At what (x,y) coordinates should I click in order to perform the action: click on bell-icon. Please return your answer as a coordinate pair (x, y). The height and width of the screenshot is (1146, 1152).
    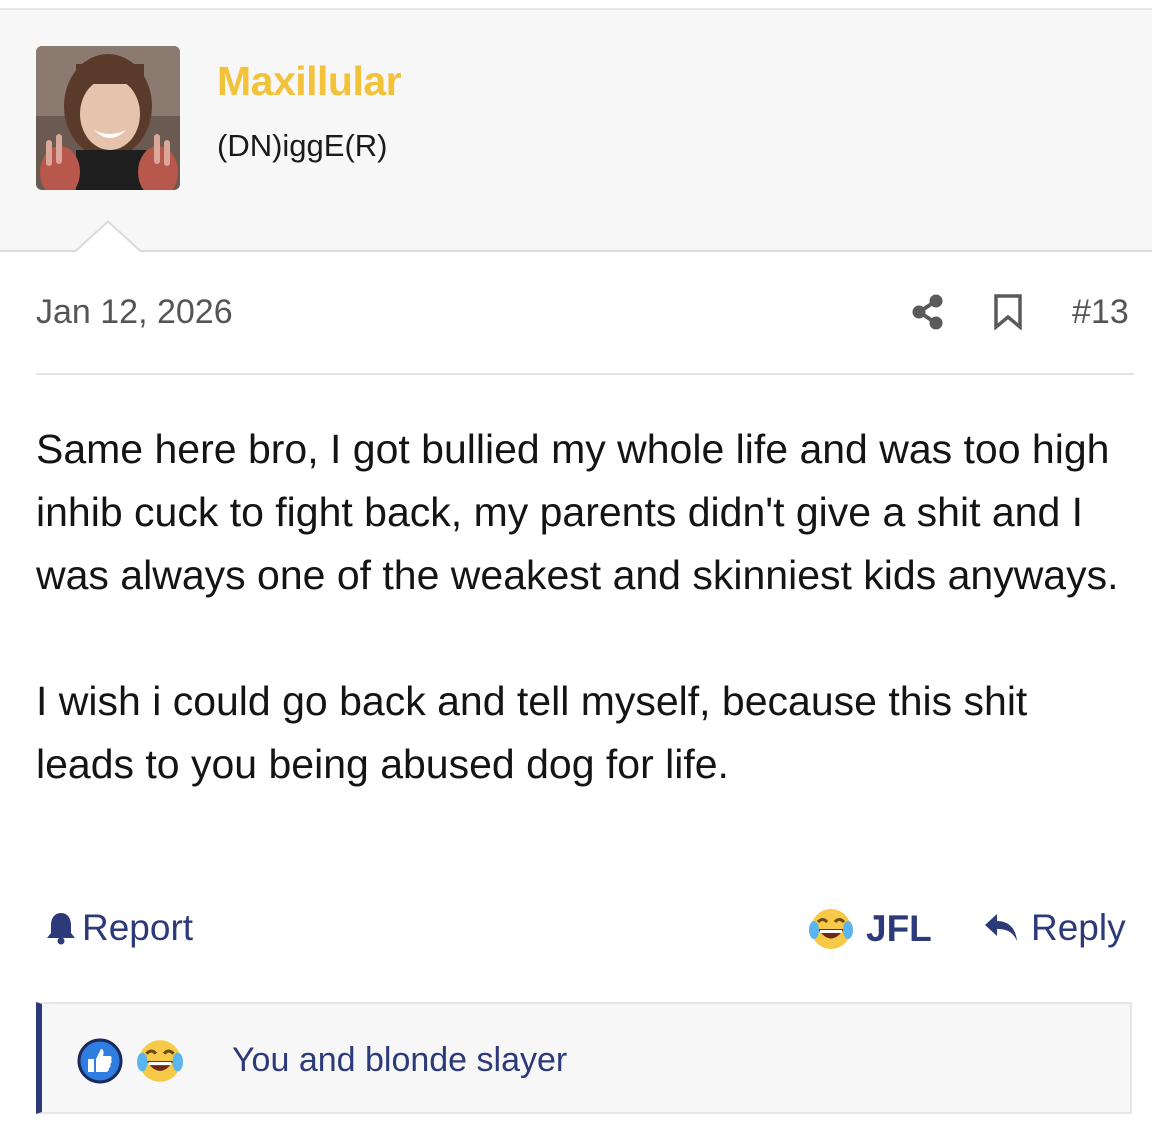
    Looking at the image, I should click on (61, 929).